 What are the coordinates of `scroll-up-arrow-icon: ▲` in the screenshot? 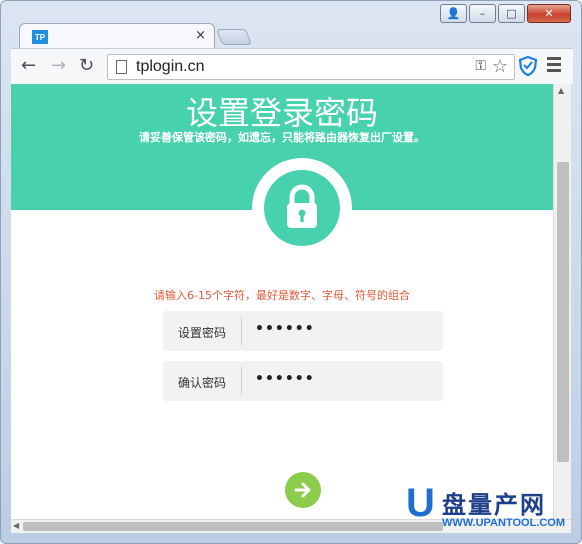 It's located at (561, 90).